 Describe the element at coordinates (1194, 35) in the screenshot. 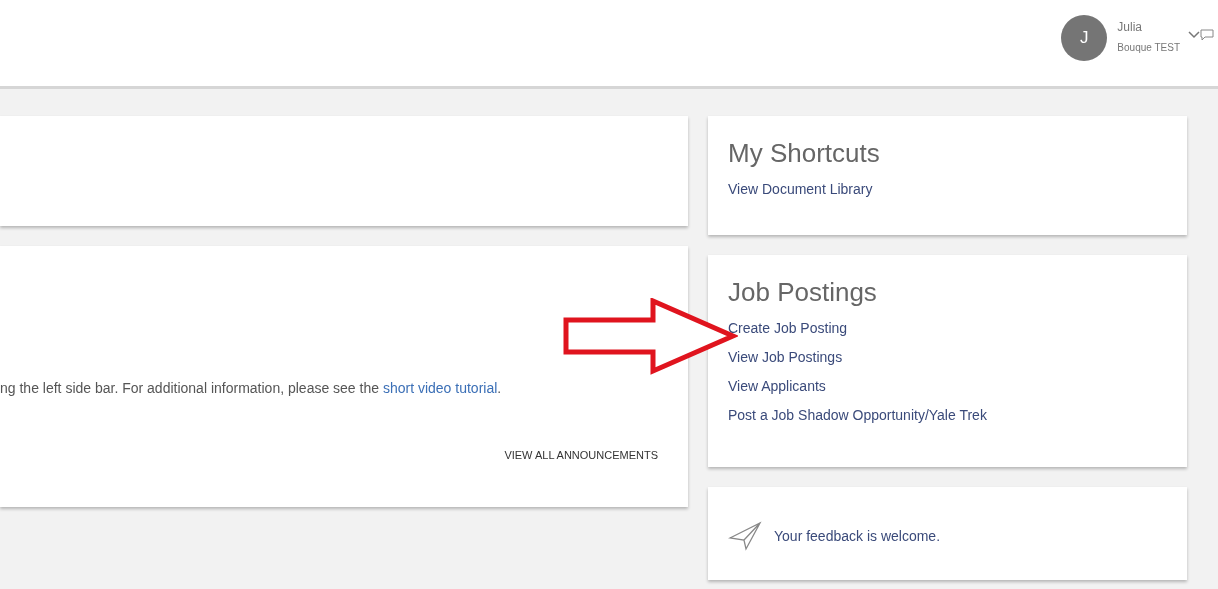

I see `caret-icon` at that location.